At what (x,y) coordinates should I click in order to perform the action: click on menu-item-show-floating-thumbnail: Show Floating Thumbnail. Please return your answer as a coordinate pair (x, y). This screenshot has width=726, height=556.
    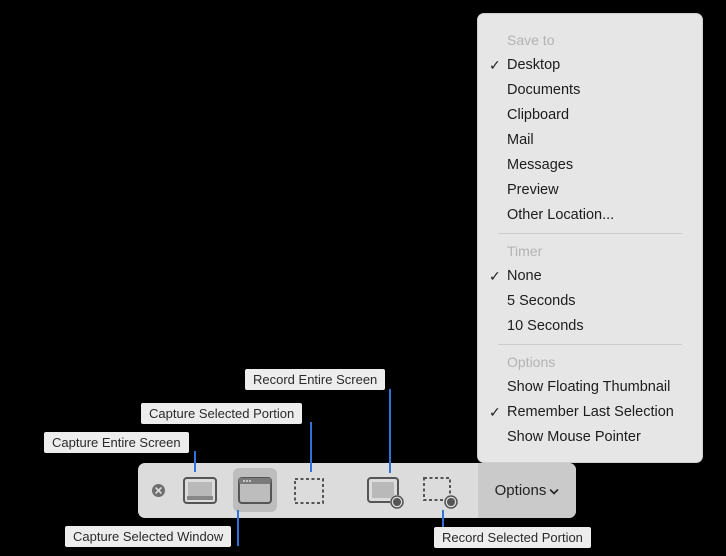
    Looking at the image, I should click on (590, 387).